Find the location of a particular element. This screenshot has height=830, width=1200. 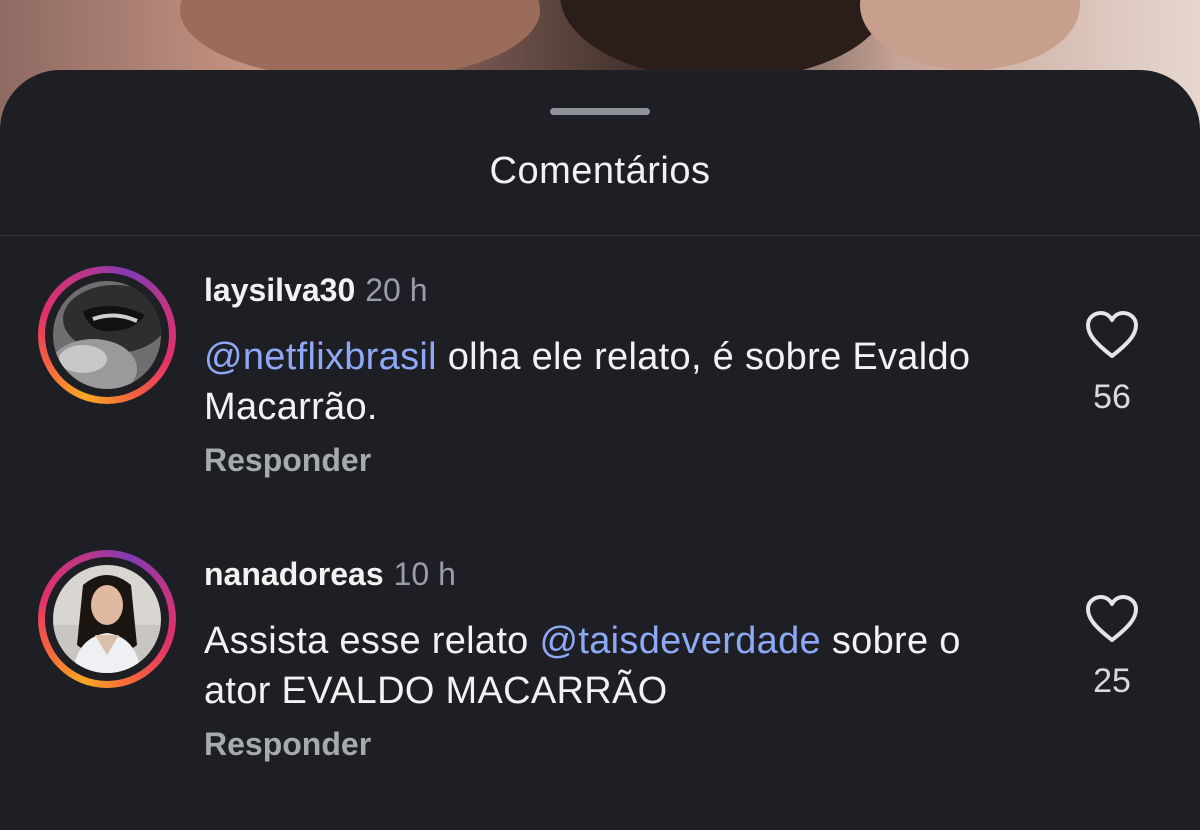

like-count: 56 is located at coordinates (1112, 397).